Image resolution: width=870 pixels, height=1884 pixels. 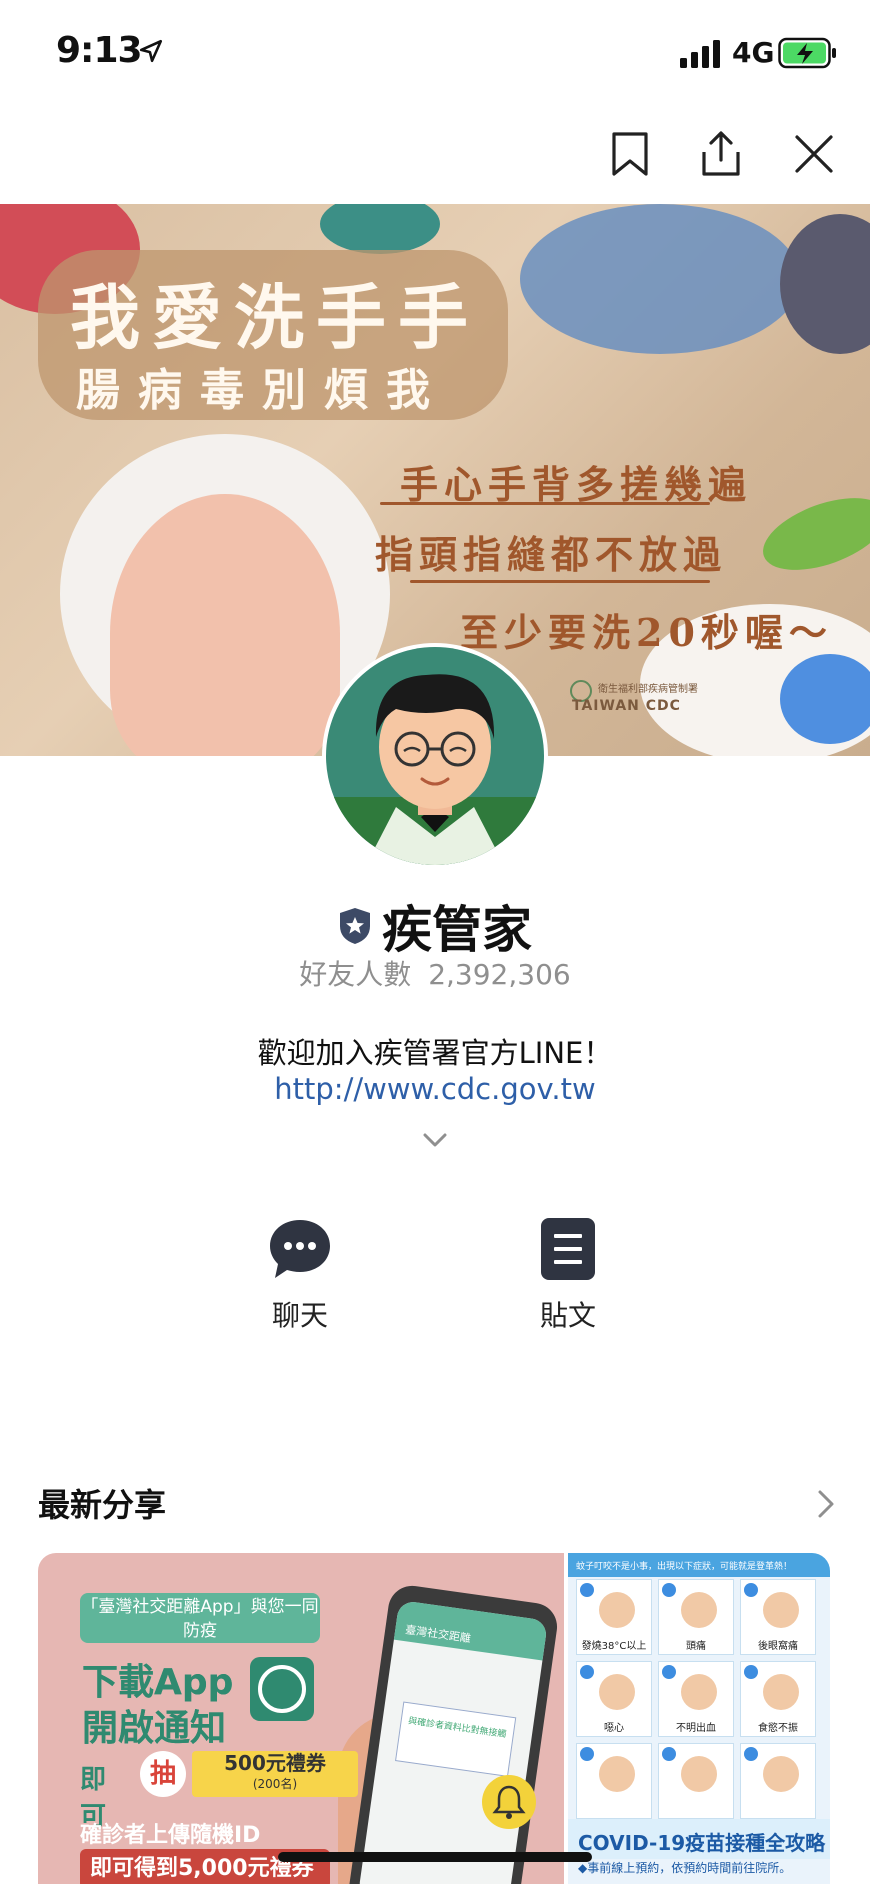 I want to click on cover-text-line: 指頭指縫都不放過, so click(x=551, y=554).